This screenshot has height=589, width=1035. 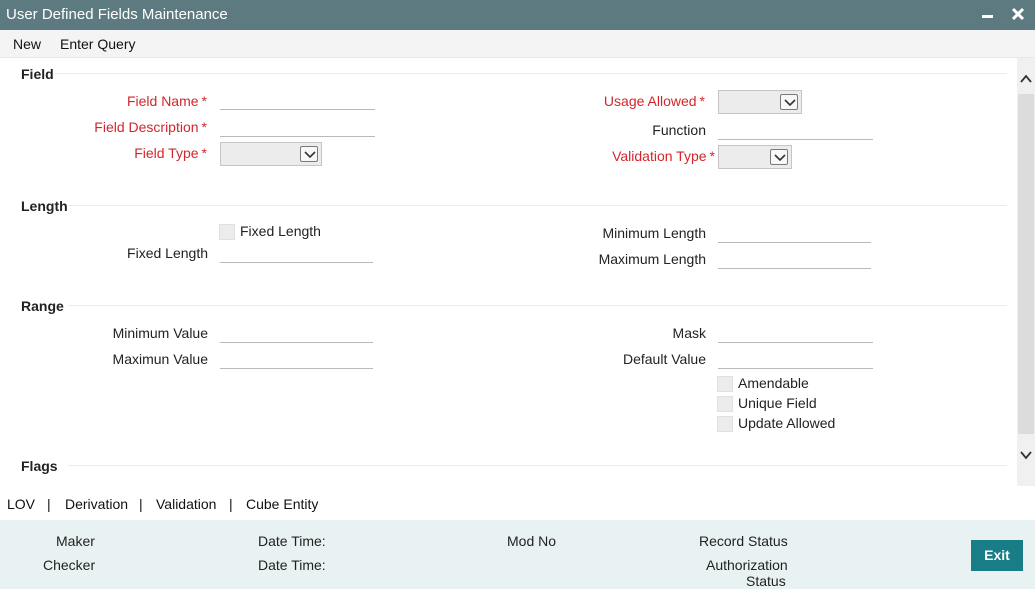 What do you see at coordinates (37, 74) in the screenshot?
I see `section-title-field: Field` at bounding box center [37, 74].